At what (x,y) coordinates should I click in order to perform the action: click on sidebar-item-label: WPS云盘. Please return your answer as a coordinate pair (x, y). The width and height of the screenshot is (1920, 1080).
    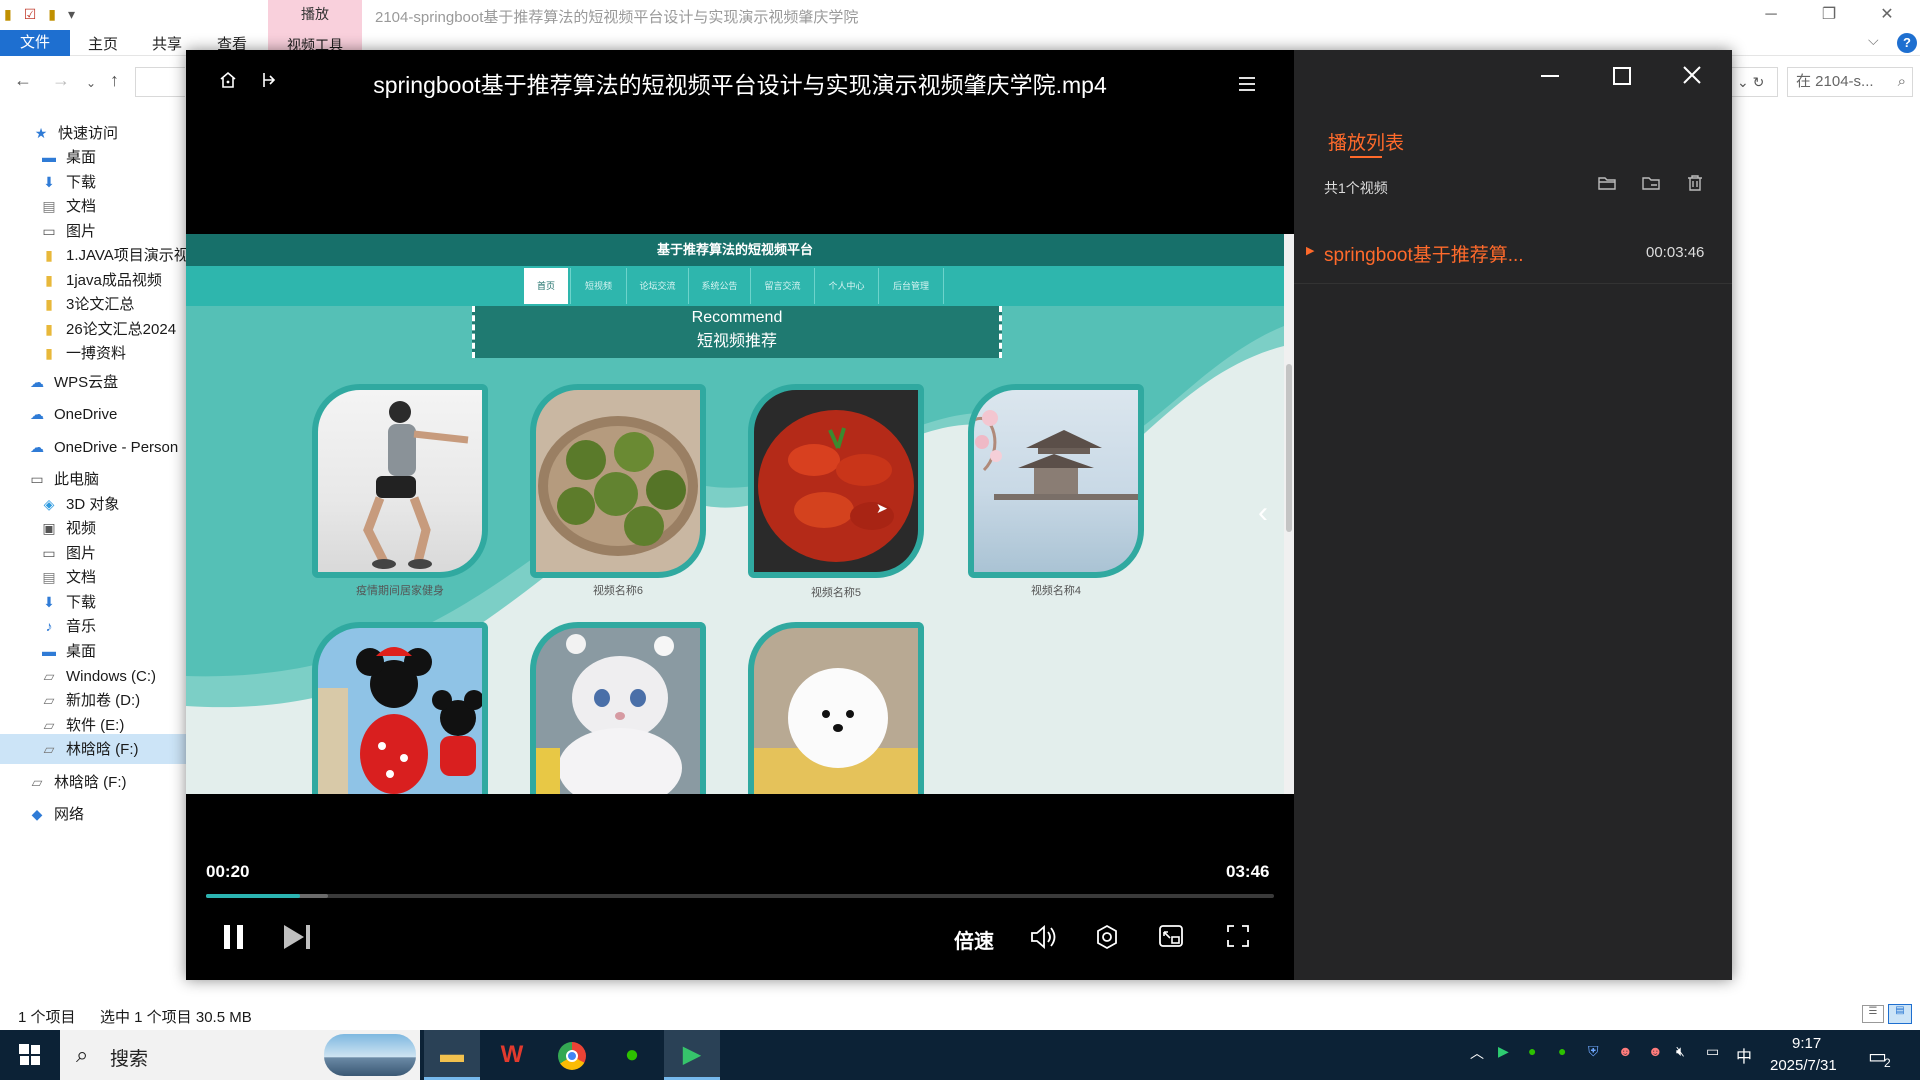
    Looking at the image, I should click on (86, 382).